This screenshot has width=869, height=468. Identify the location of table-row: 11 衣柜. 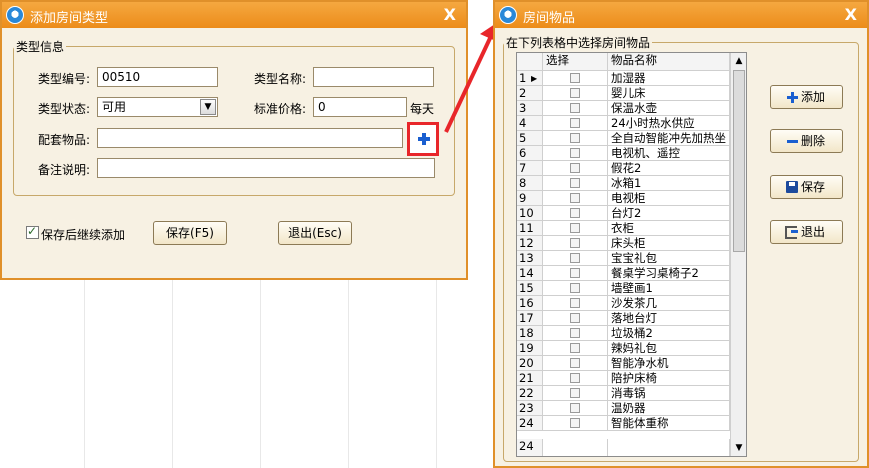
(623, 228).